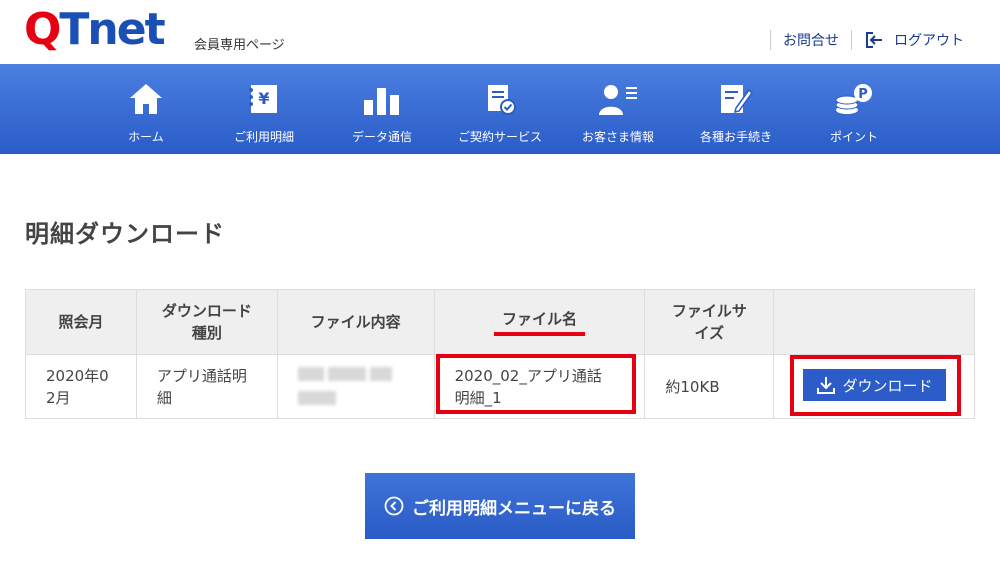  I want to click on cell-file-content-redacted, so click(355, 386).